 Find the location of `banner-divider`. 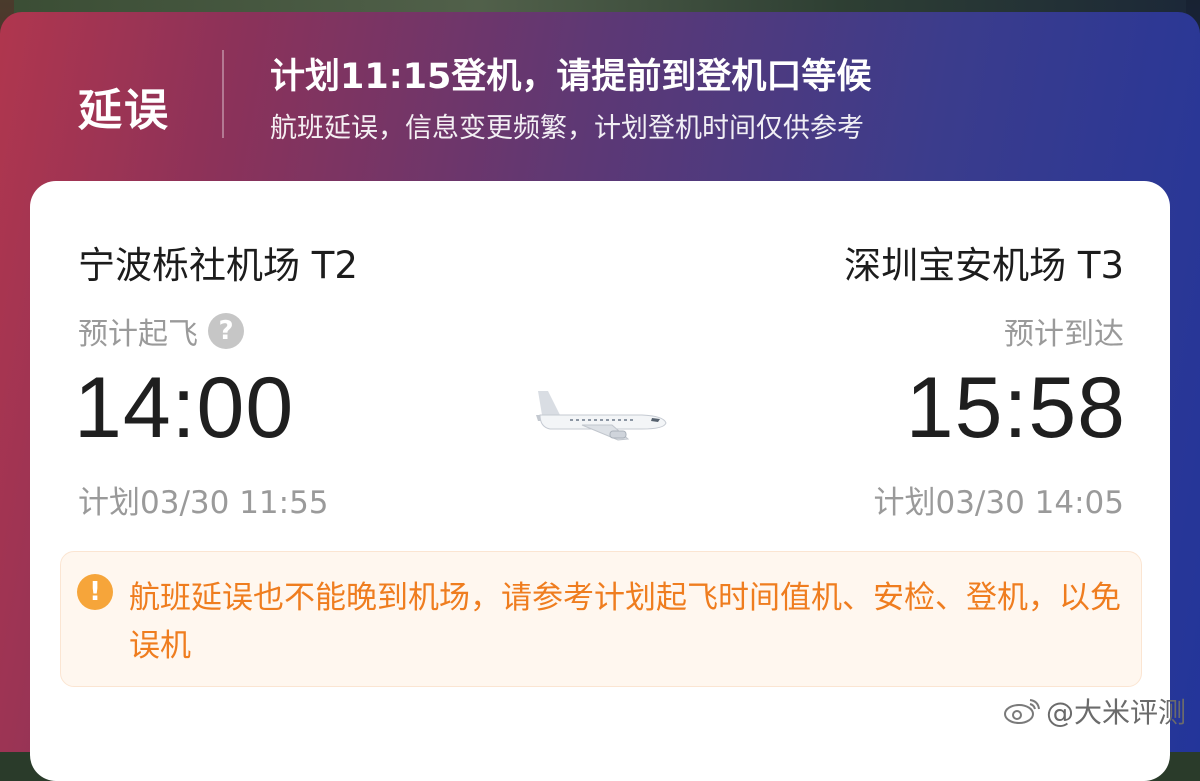

banner-divider is located at coordinates (223, 94).